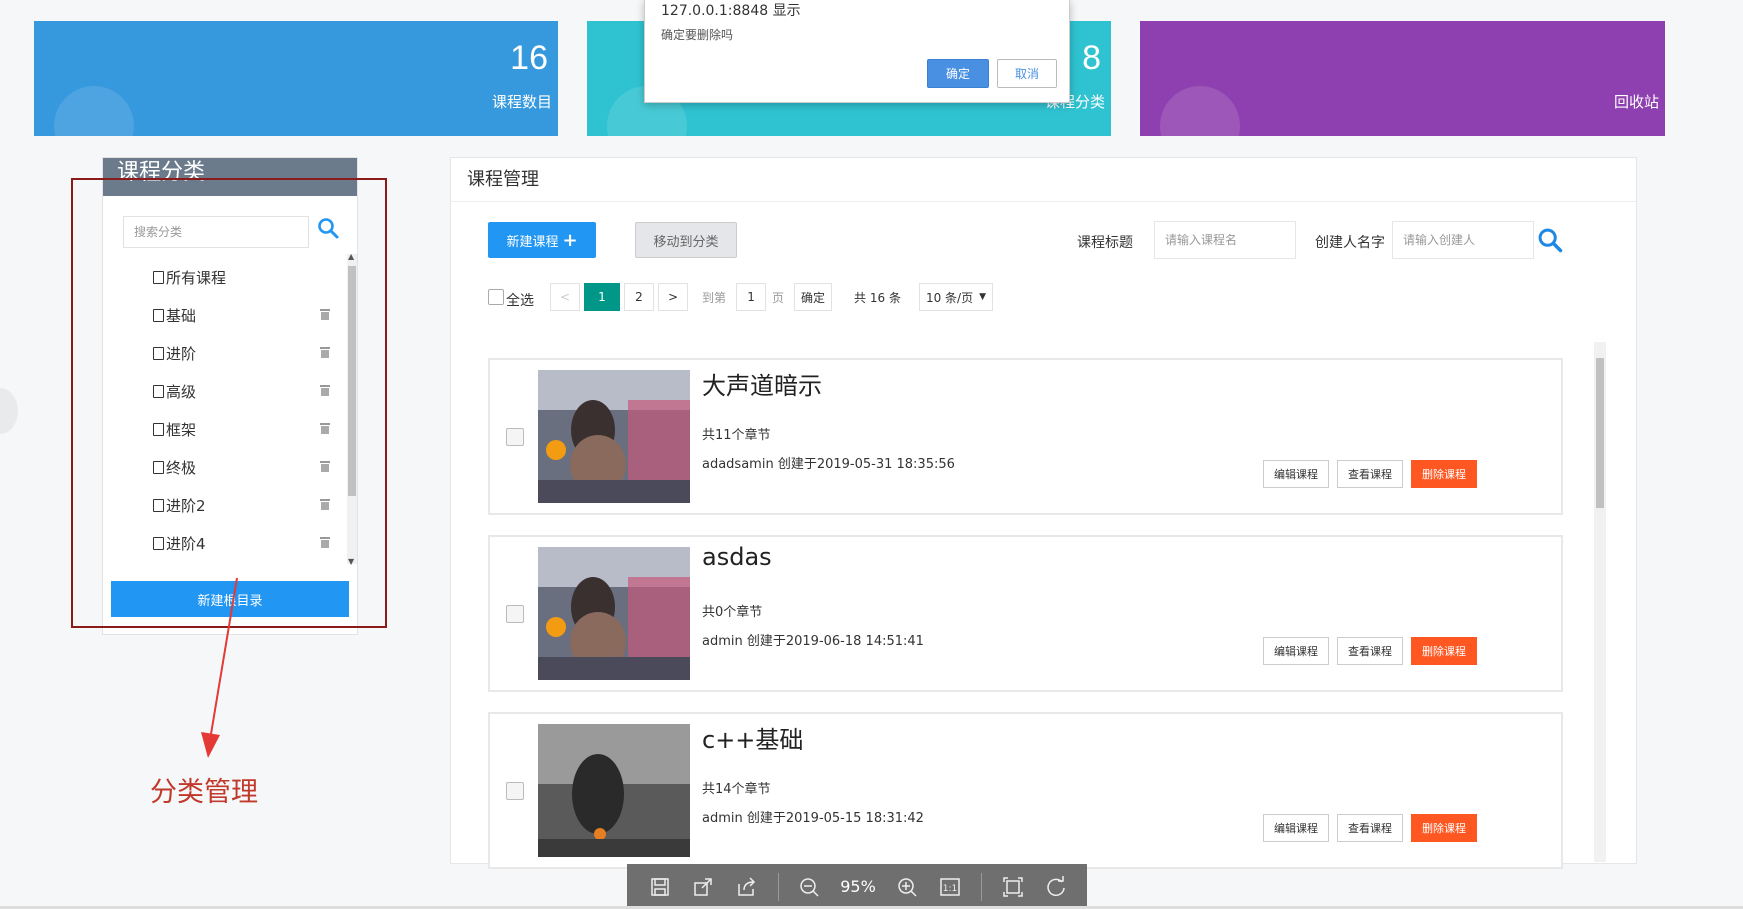 This screenshot has width=1743, height=909. Describe the element at coordinates (813, 297) in the screenshot. I see `goto-confirm-button: 确定` at that location.